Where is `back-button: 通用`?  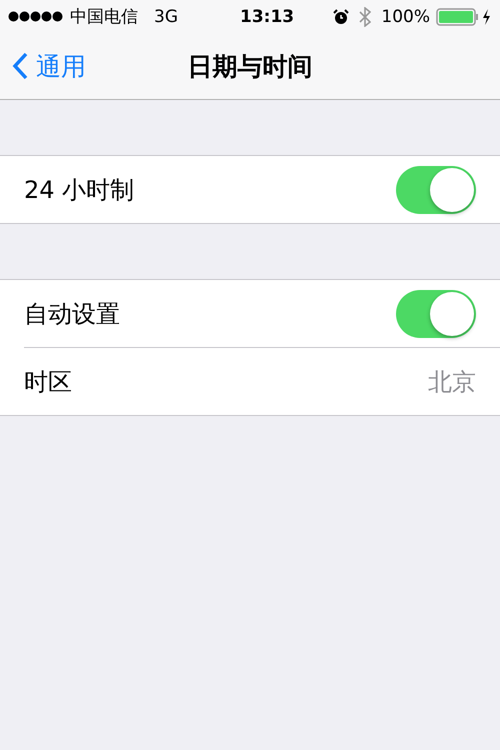 back-button: 通用 is located at coordinates (43, 66).